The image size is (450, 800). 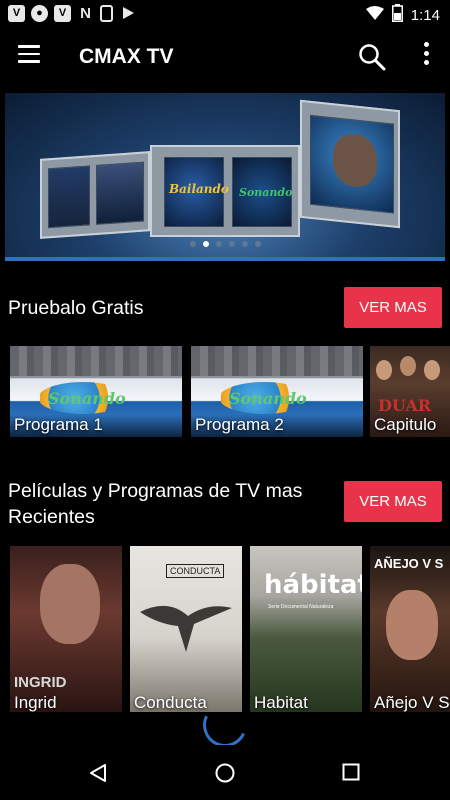 I want to click on battery-charging-icon, so click(x=397, y=15).